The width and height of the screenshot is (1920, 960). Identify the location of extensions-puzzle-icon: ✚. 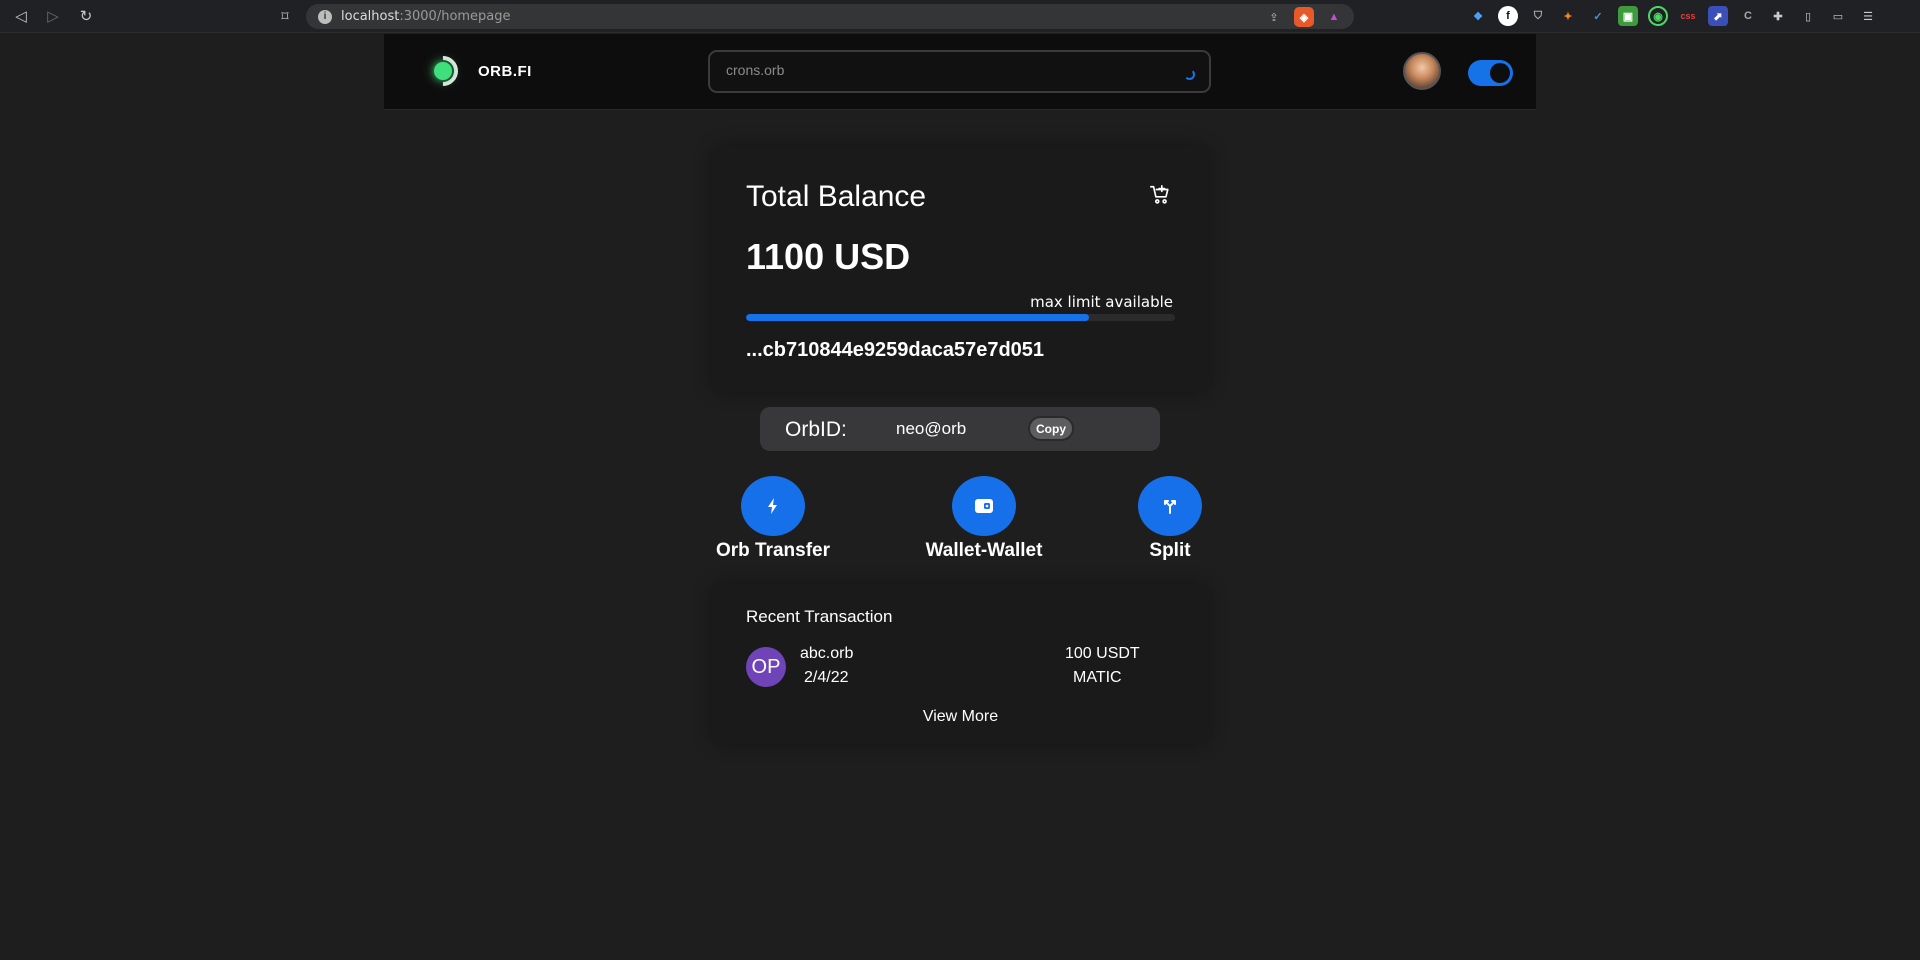
(1778, 16).